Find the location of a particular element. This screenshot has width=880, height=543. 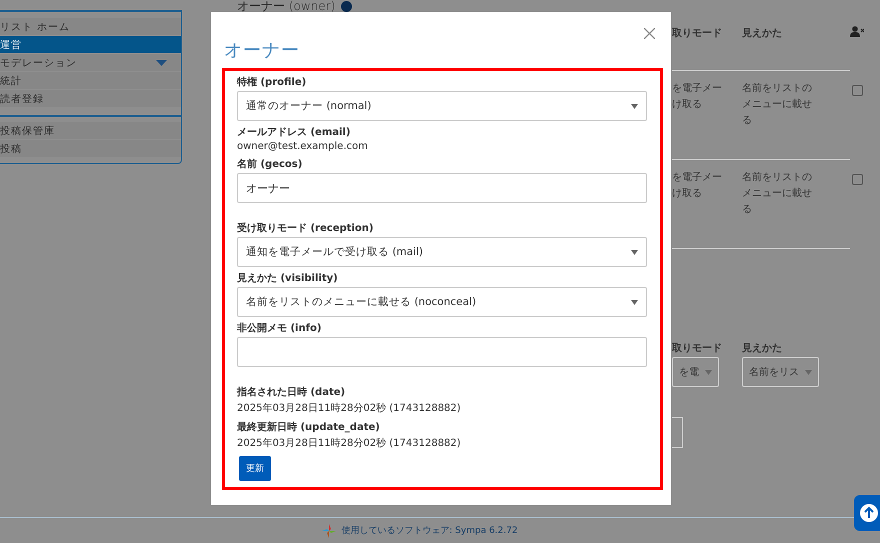

page-heading: オーナー (owner) is located at coordinates (286, 6).